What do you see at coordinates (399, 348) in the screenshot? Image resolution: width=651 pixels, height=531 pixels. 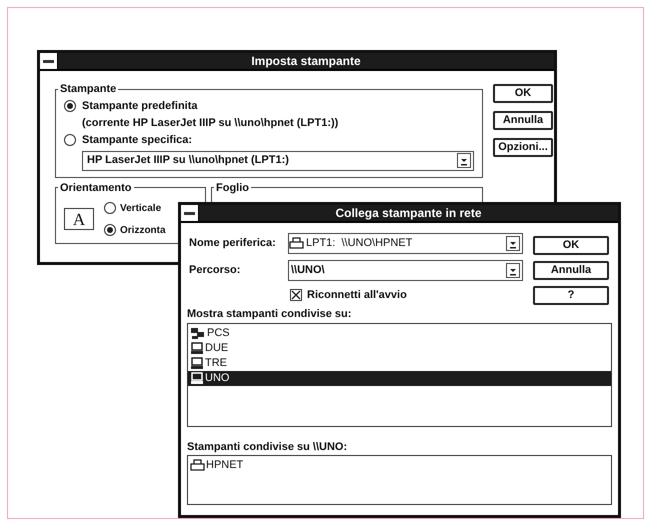 I see `list-item: DUE` at bounding box center [399, 348].